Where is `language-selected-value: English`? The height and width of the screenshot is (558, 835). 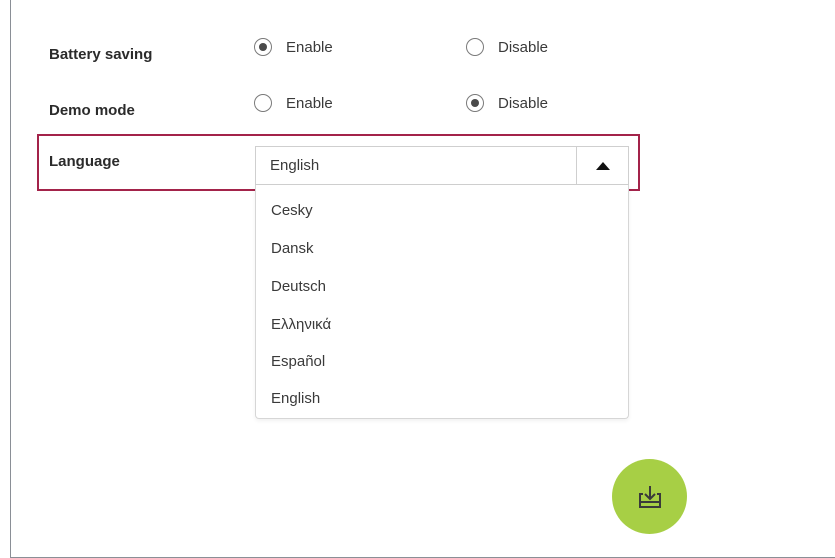 language-selected-value: English is located at coordinates (295, 165).